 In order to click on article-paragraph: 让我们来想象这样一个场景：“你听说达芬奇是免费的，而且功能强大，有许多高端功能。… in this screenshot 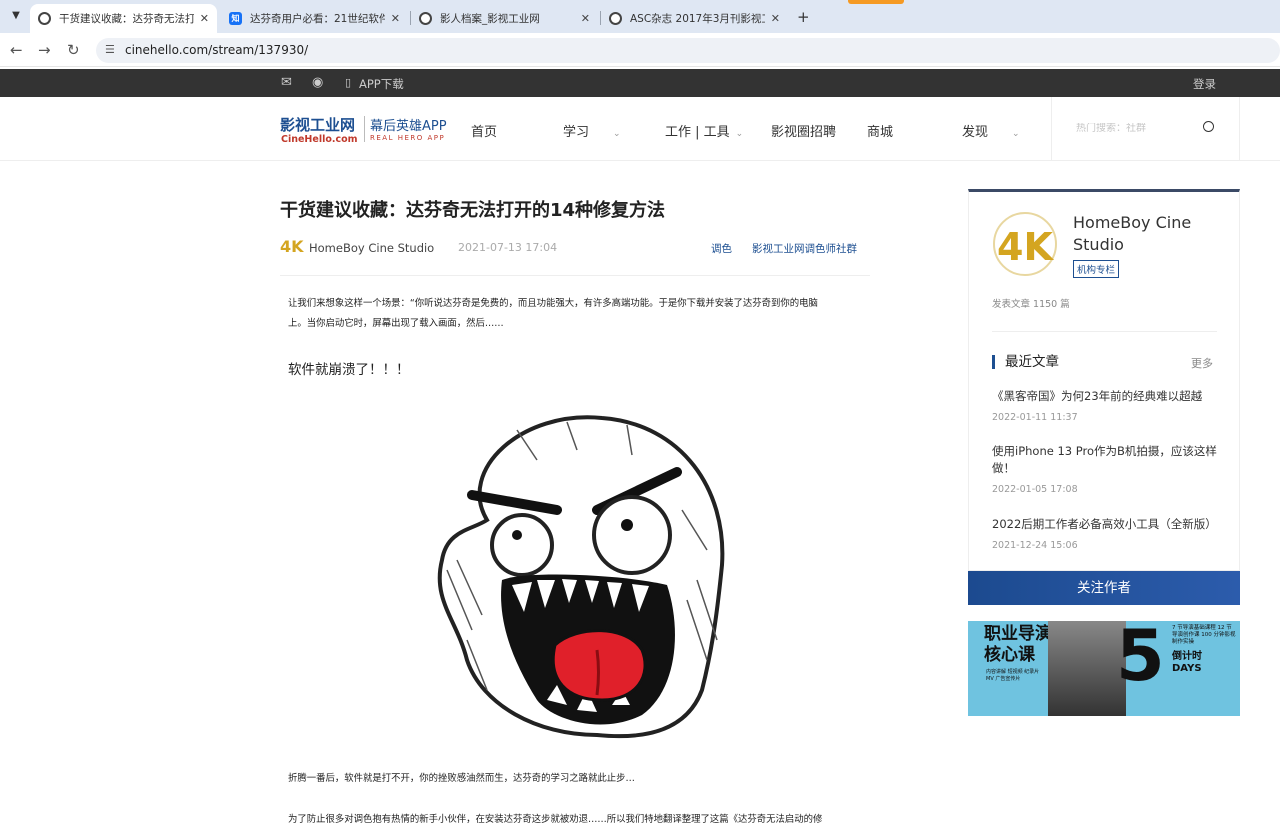, I will do `click(553, 303)`.